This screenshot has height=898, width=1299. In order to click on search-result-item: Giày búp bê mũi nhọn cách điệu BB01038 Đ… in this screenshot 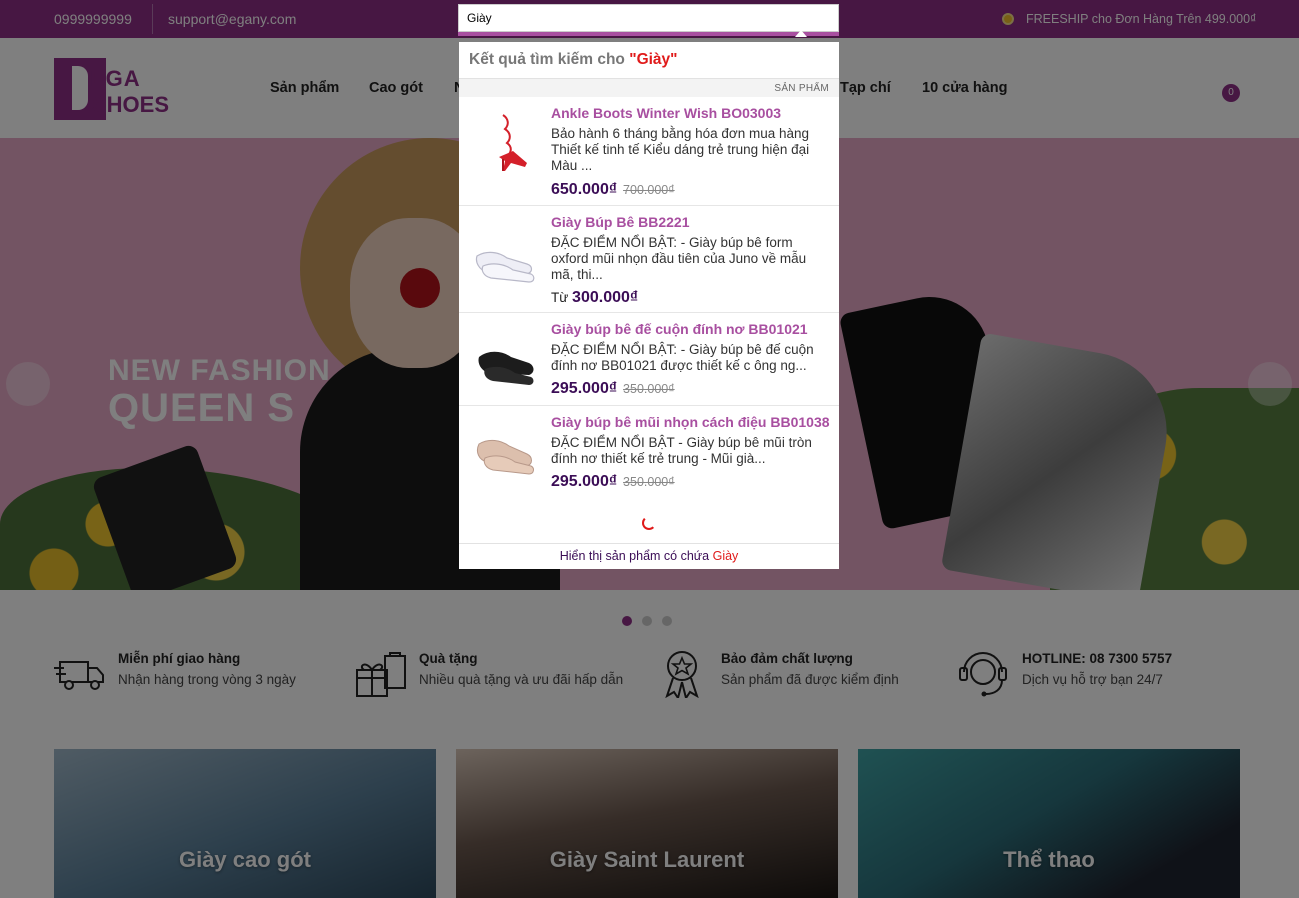, I will do `click(649, 452)`.